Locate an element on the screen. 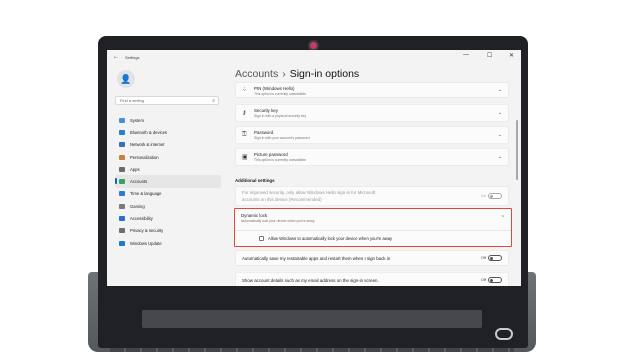 The height and width of the screenshot is (352, 624). person-icon: 👤 is located at coordinates (126, 78).